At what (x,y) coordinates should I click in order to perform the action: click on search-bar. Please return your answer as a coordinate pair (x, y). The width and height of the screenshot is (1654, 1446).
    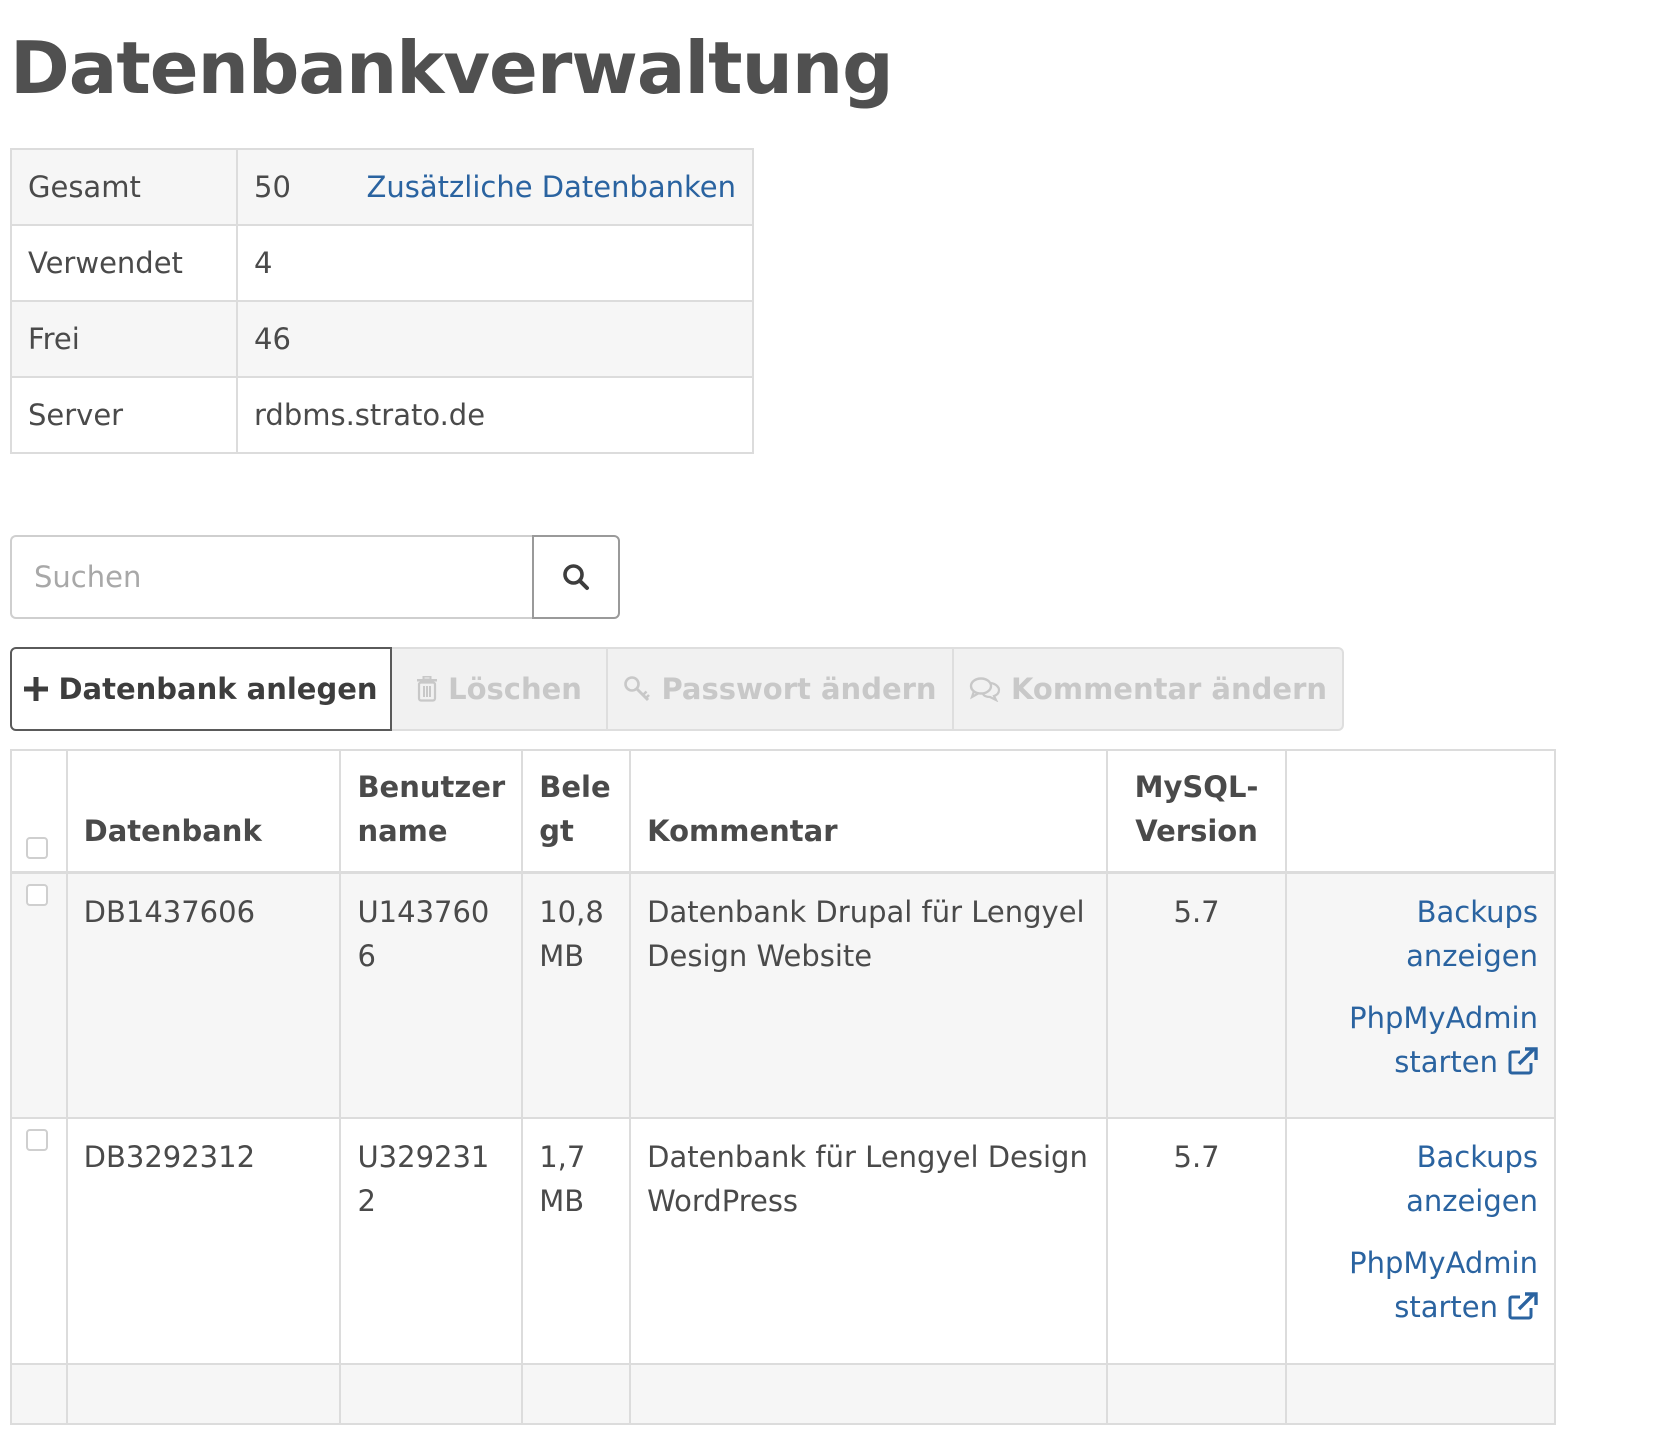
    Looking at the image, I should click on (315, 577).